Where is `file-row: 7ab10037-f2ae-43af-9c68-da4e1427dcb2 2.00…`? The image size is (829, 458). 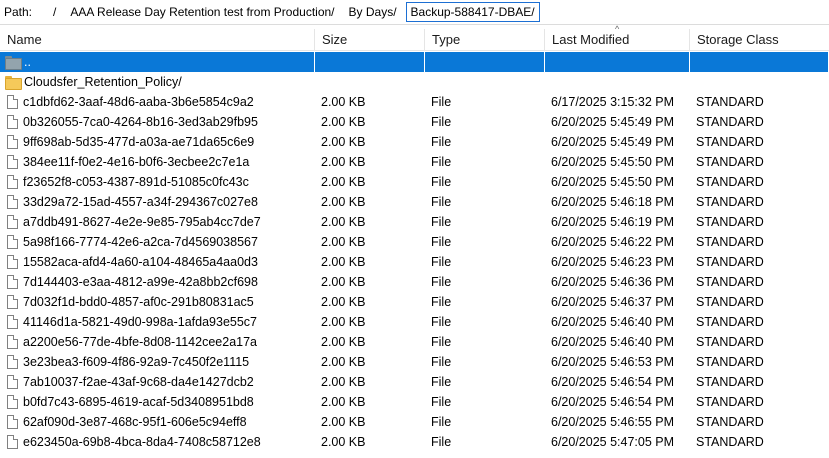 file-row: 7ab10037-f2ae-43af-9c68-da4e1427dcb2 2.00… is located at coordinates (414, 382).